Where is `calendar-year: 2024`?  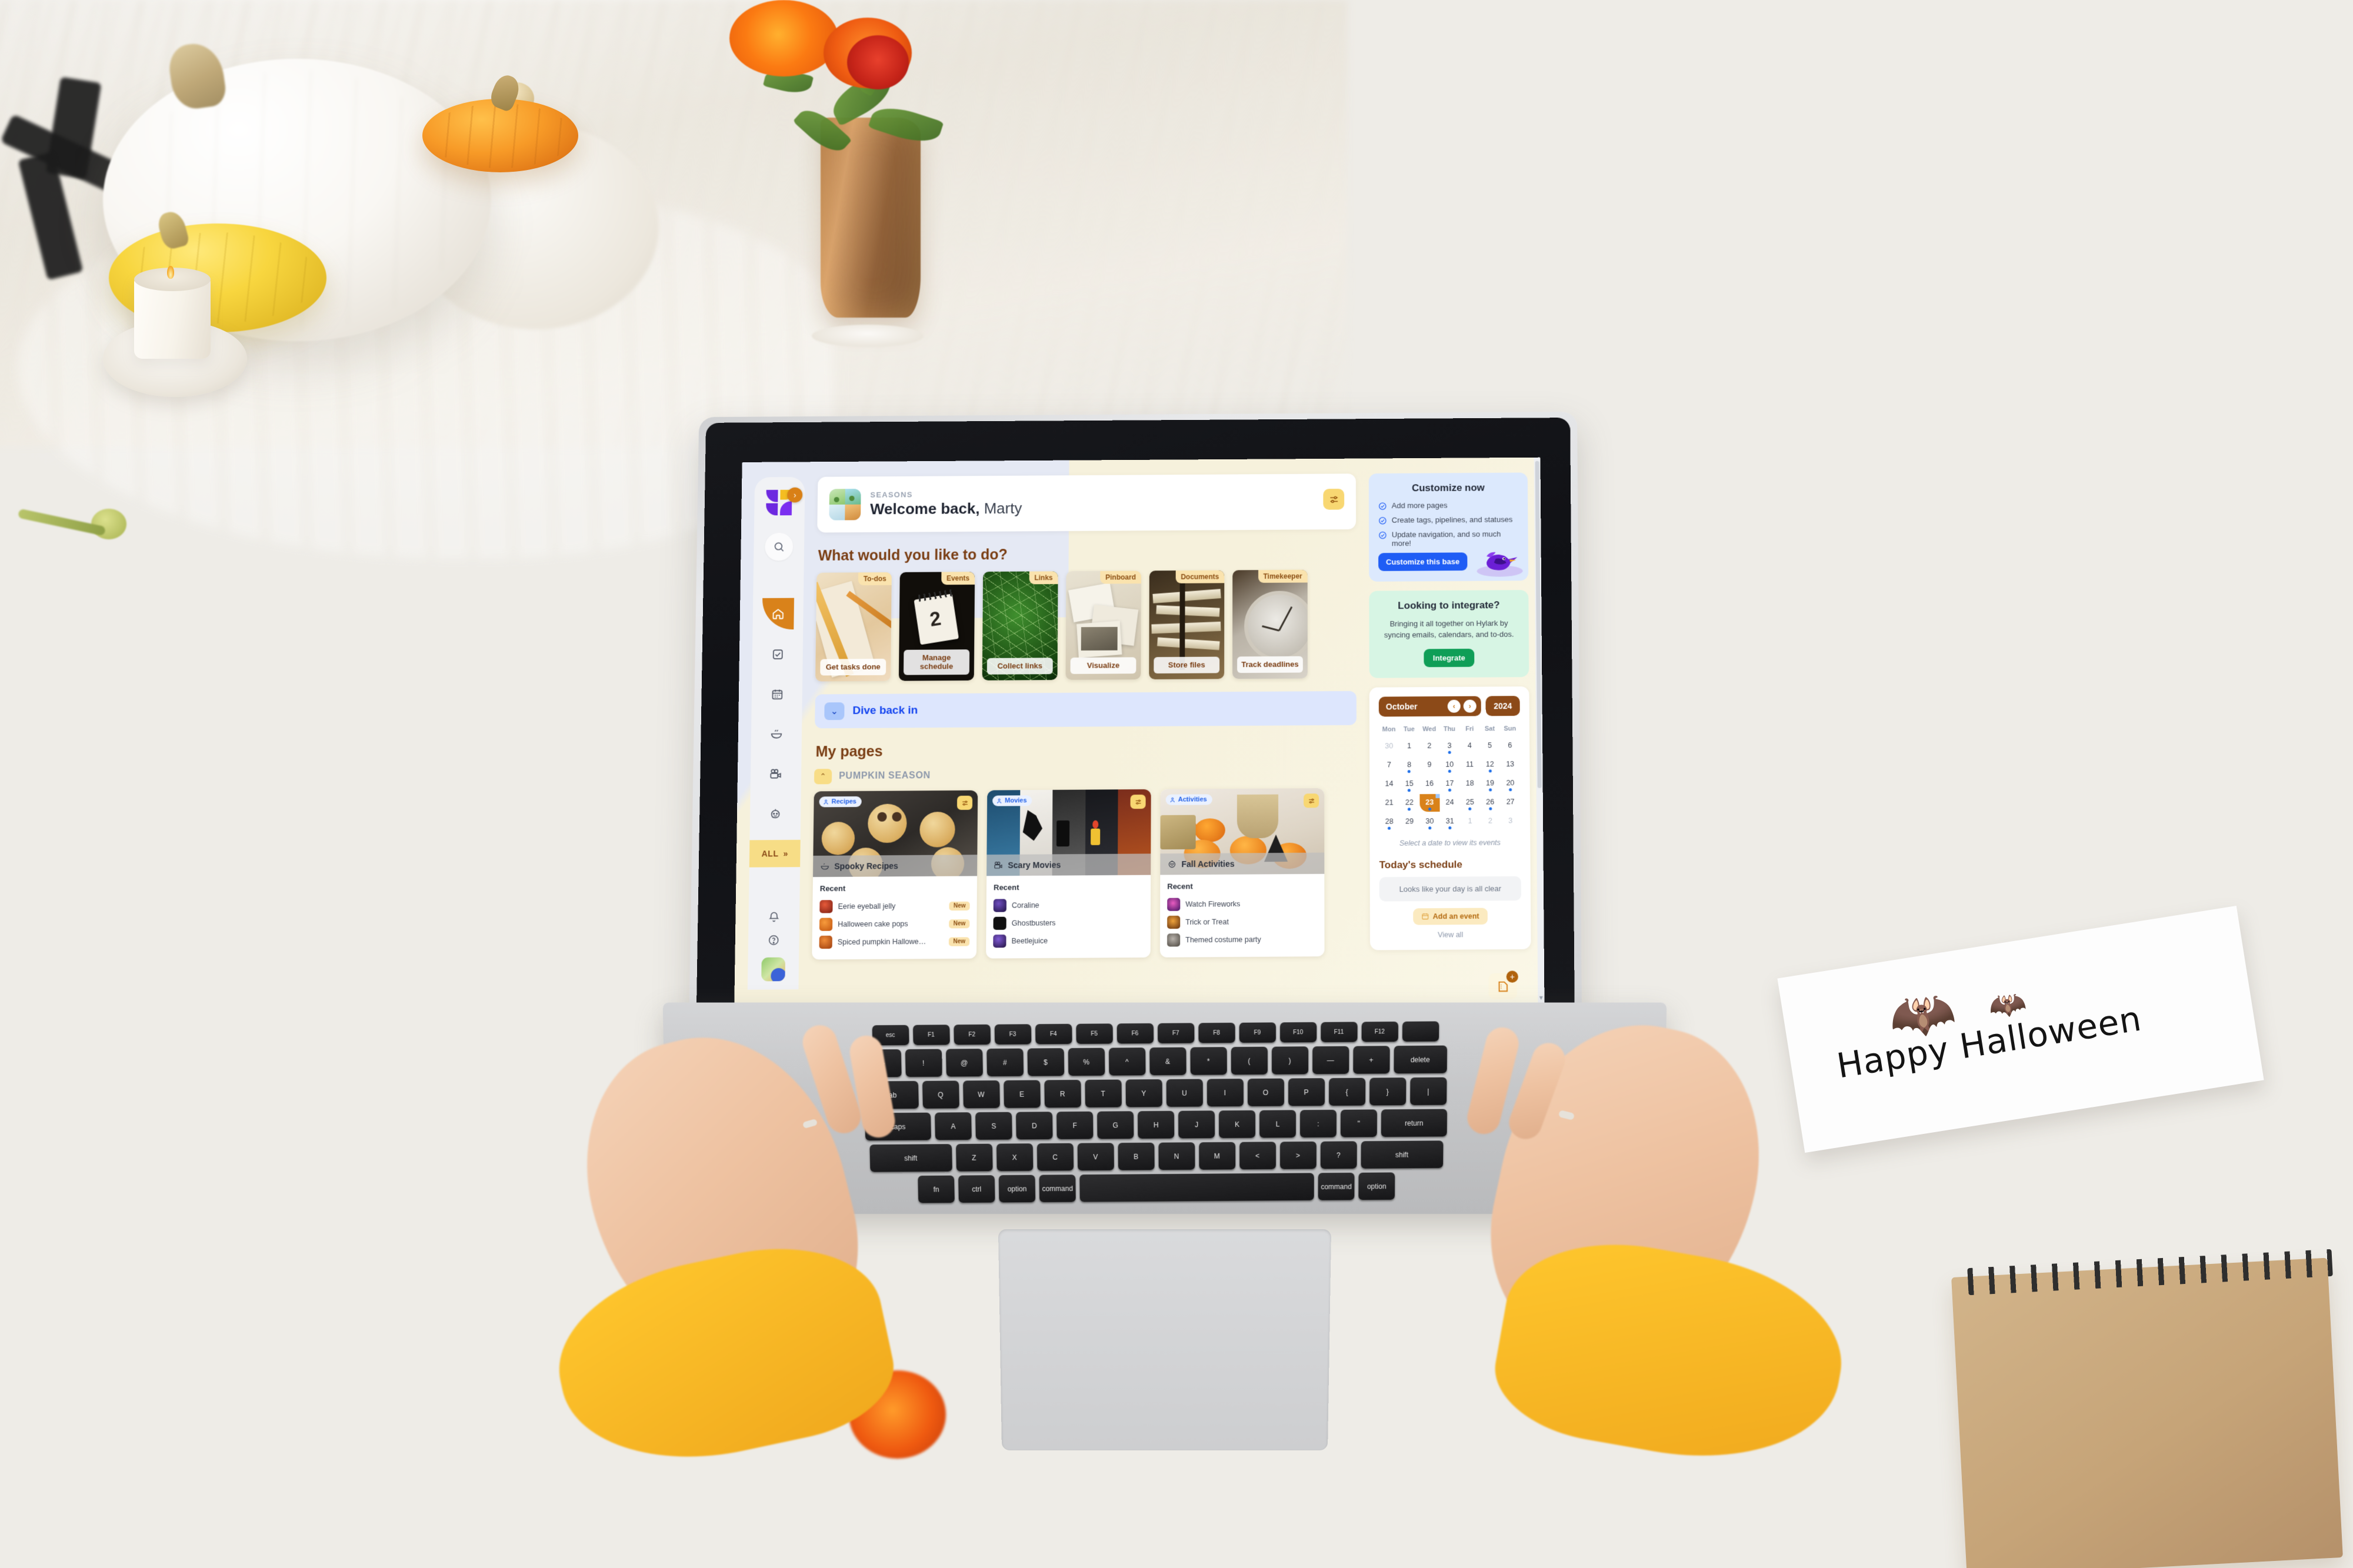
calendar-year: 2024 is located at coordinates (1502, 705).